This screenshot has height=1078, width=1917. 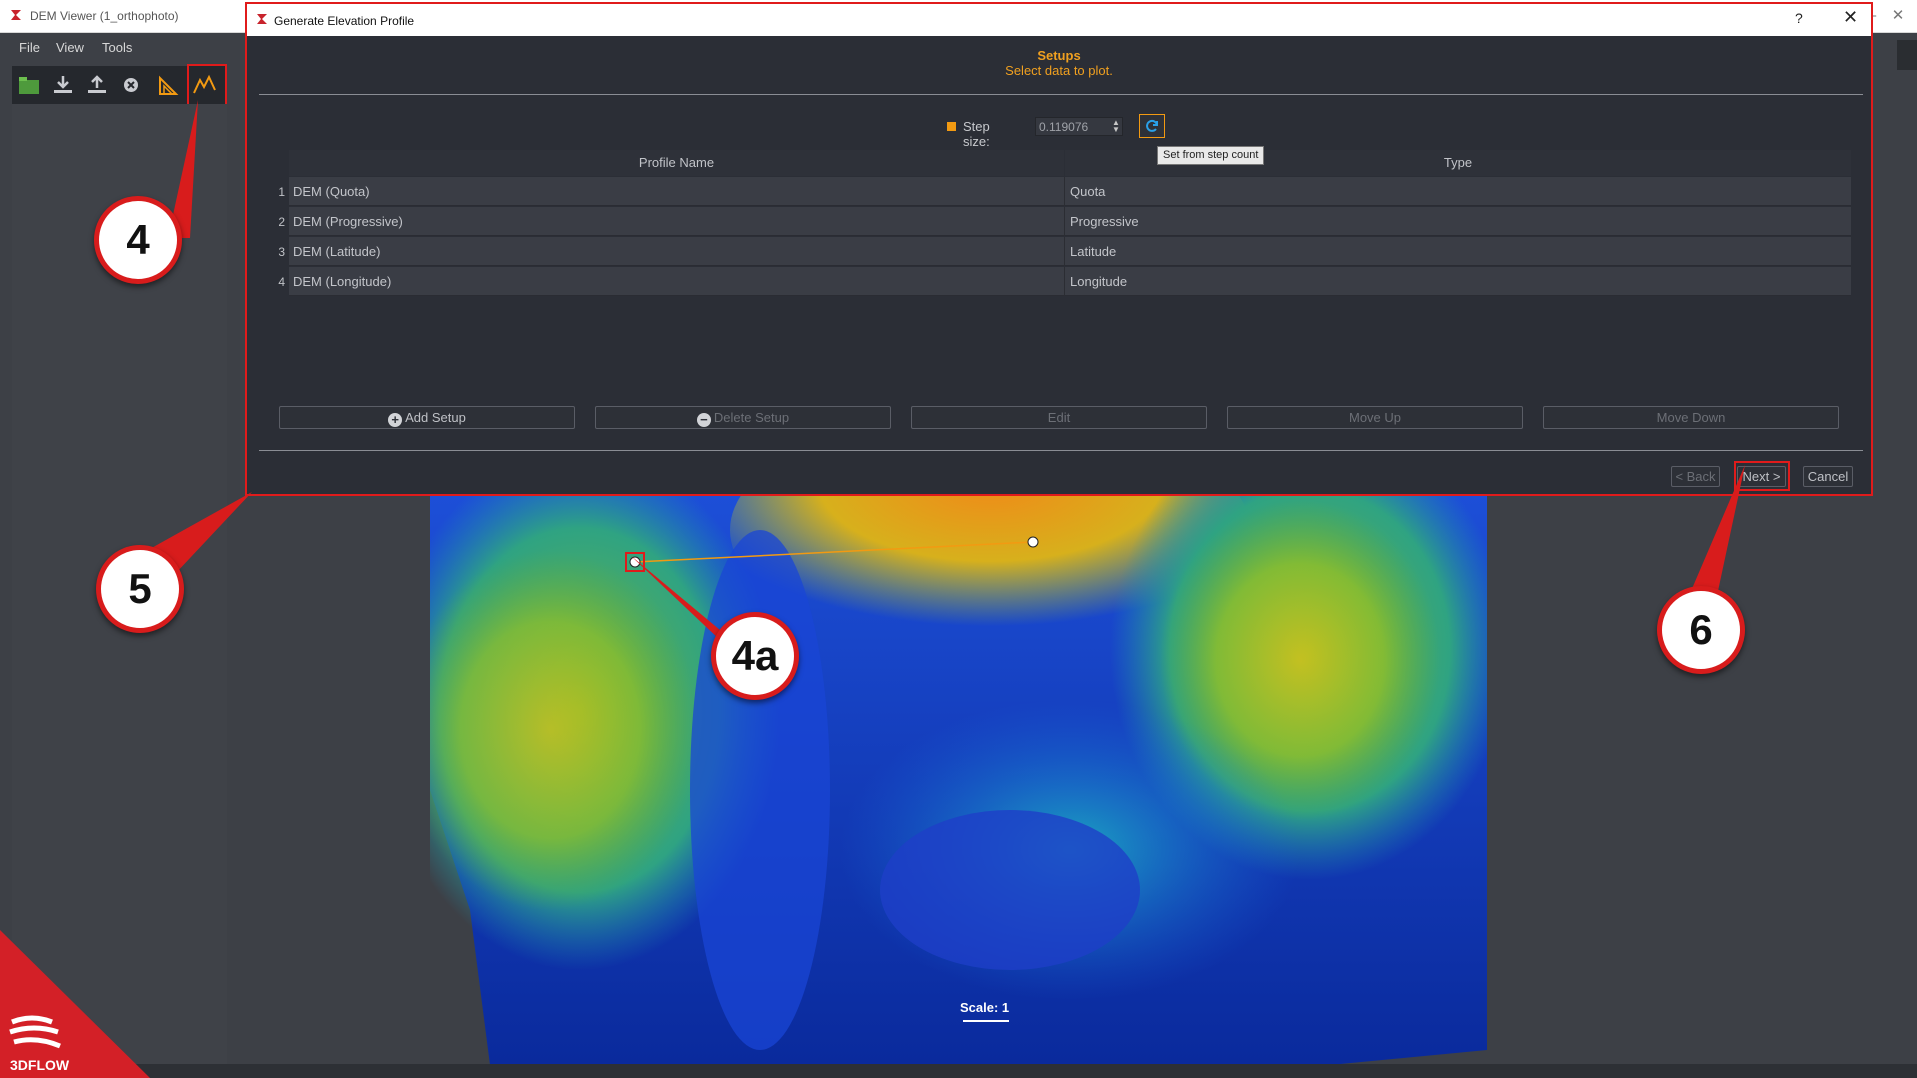 What do you see at coordinates (140, 589) in the screenshot?
I see `annotation-marker-5: 5` at bounding box center [140, 589].